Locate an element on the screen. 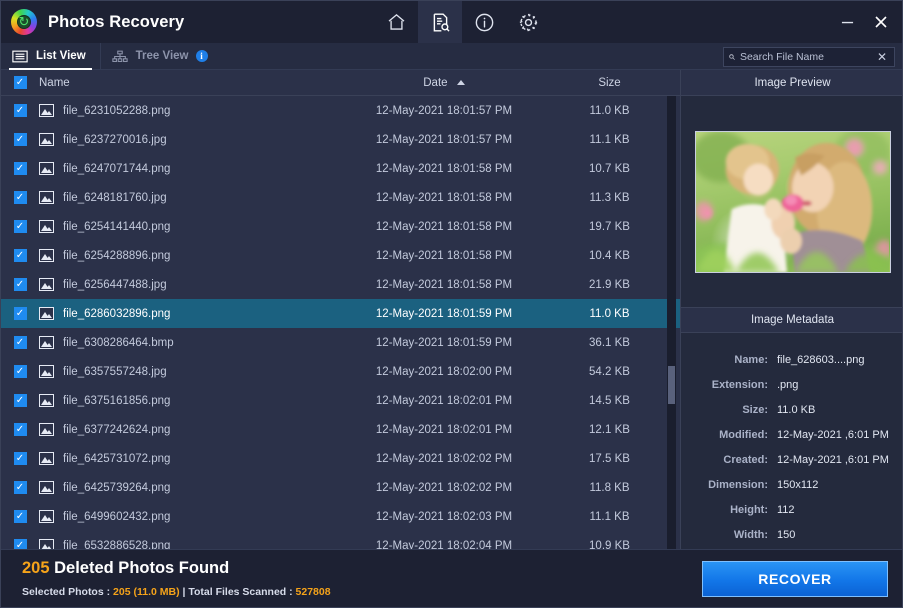  search-clear-icon: ✕ is located at coordinates (882, 57).